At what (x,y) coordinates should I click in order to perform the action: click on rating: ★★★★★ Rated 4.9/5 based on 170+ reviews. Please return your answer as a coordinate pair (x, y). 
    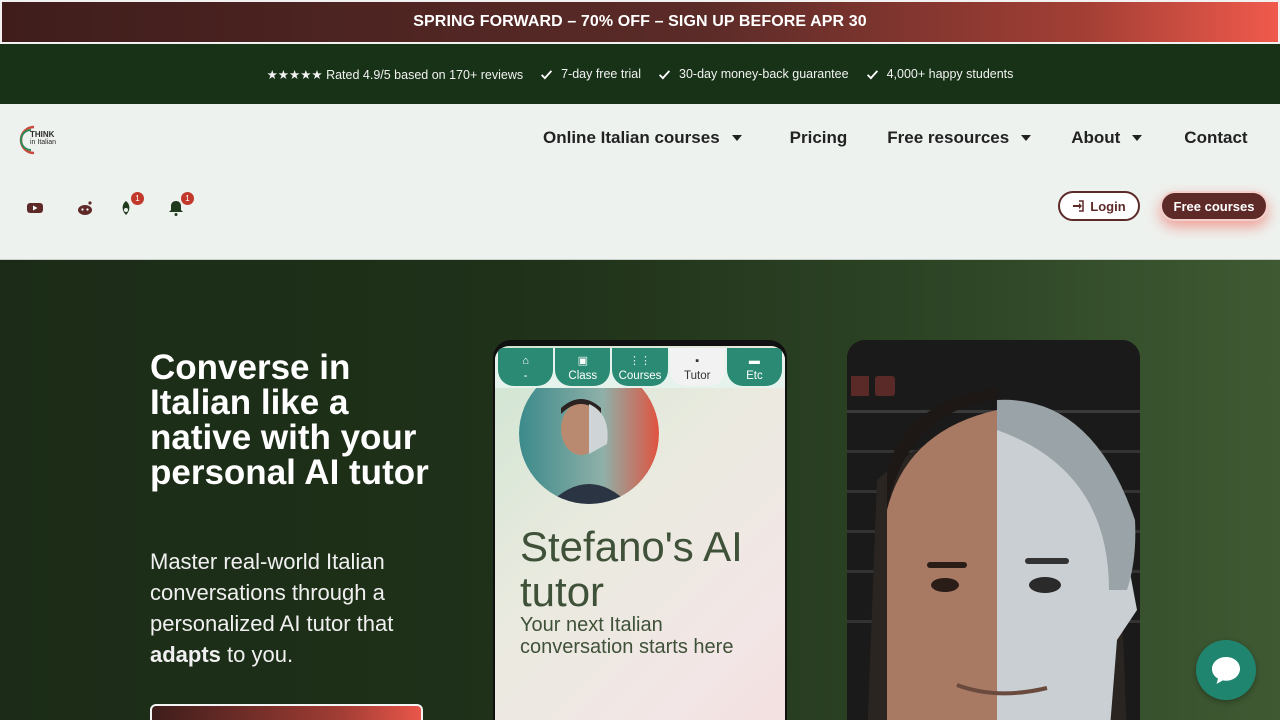
    Looking at the image, I should click on (395, 74).